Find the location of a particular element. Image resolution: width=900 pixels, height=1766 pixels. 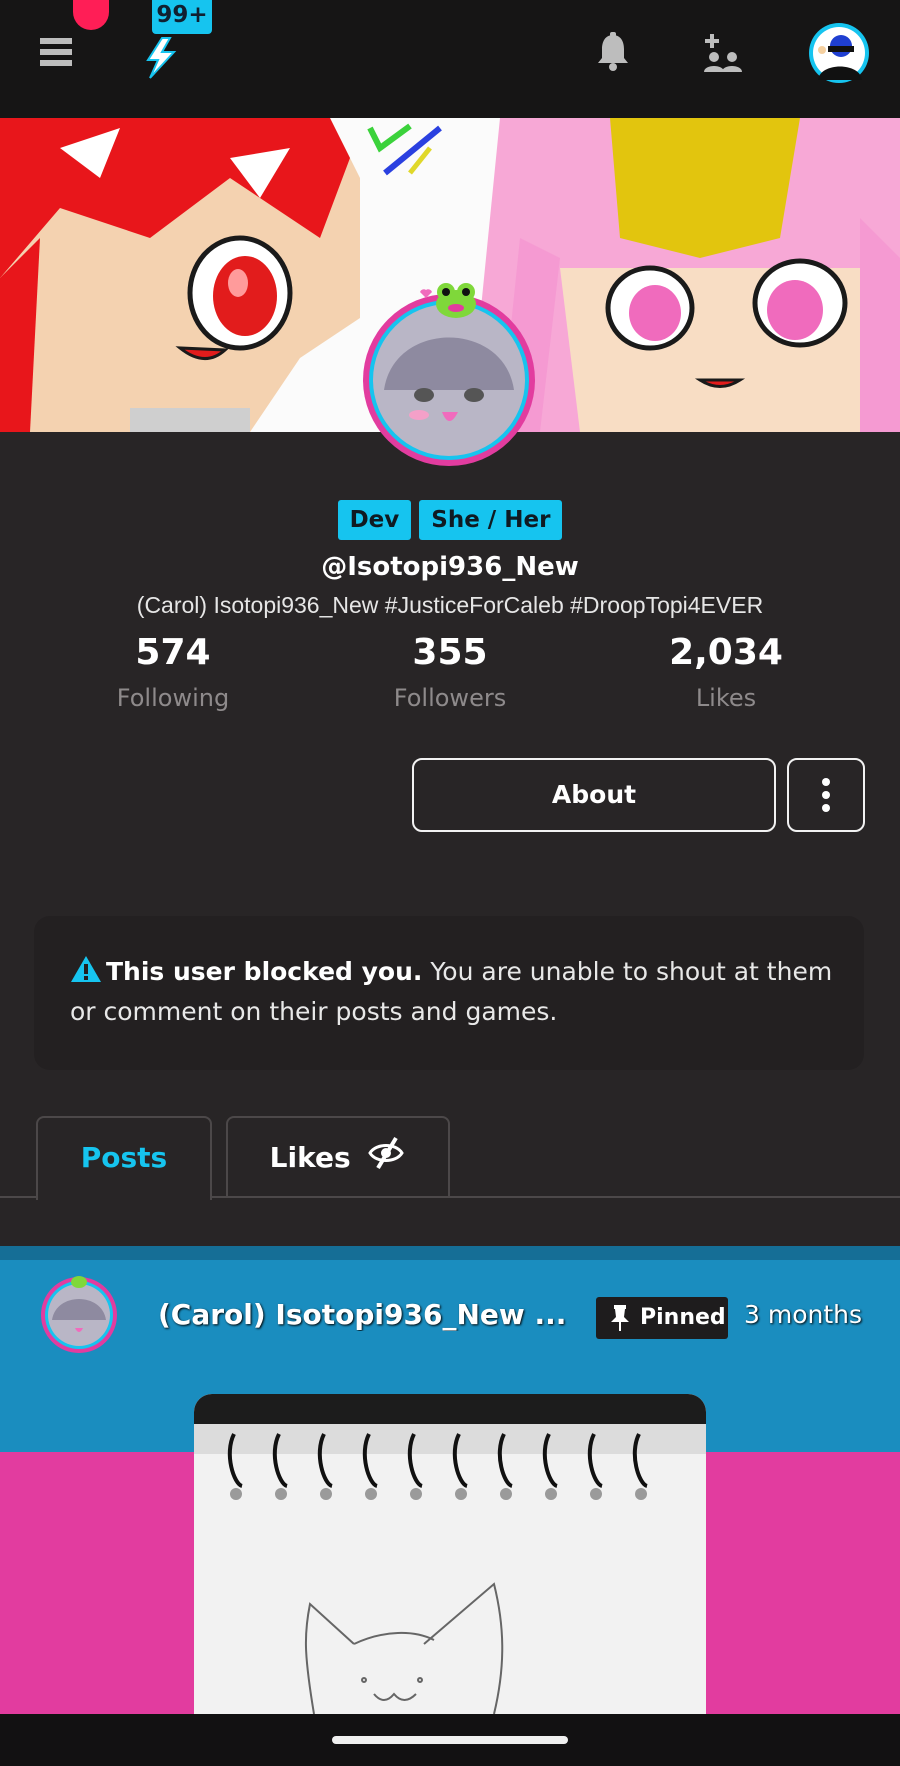

lightning-icon is located at coordinates (161, 58).